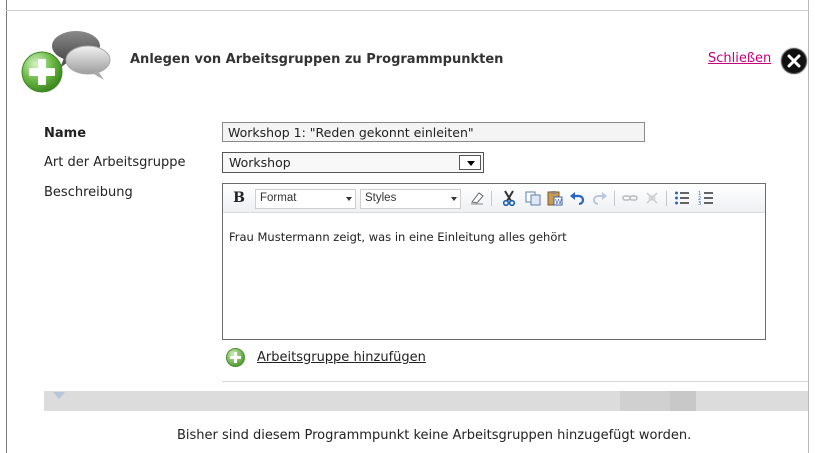  What do you see at coordinates (68, 63) in the screenshot?
I see `workgroup-logo-icon` at bounding box center [68, 63].